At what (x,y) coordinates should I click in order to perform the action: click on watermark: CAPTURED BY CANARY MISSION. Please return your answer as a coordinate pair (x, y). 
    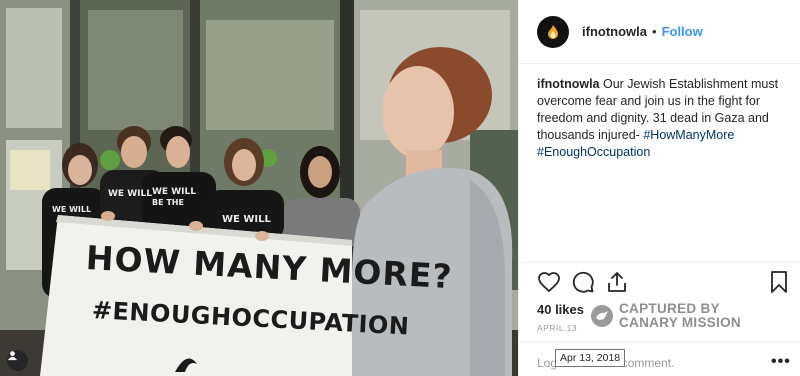
    Looking at the image, I should click on (666, 316).